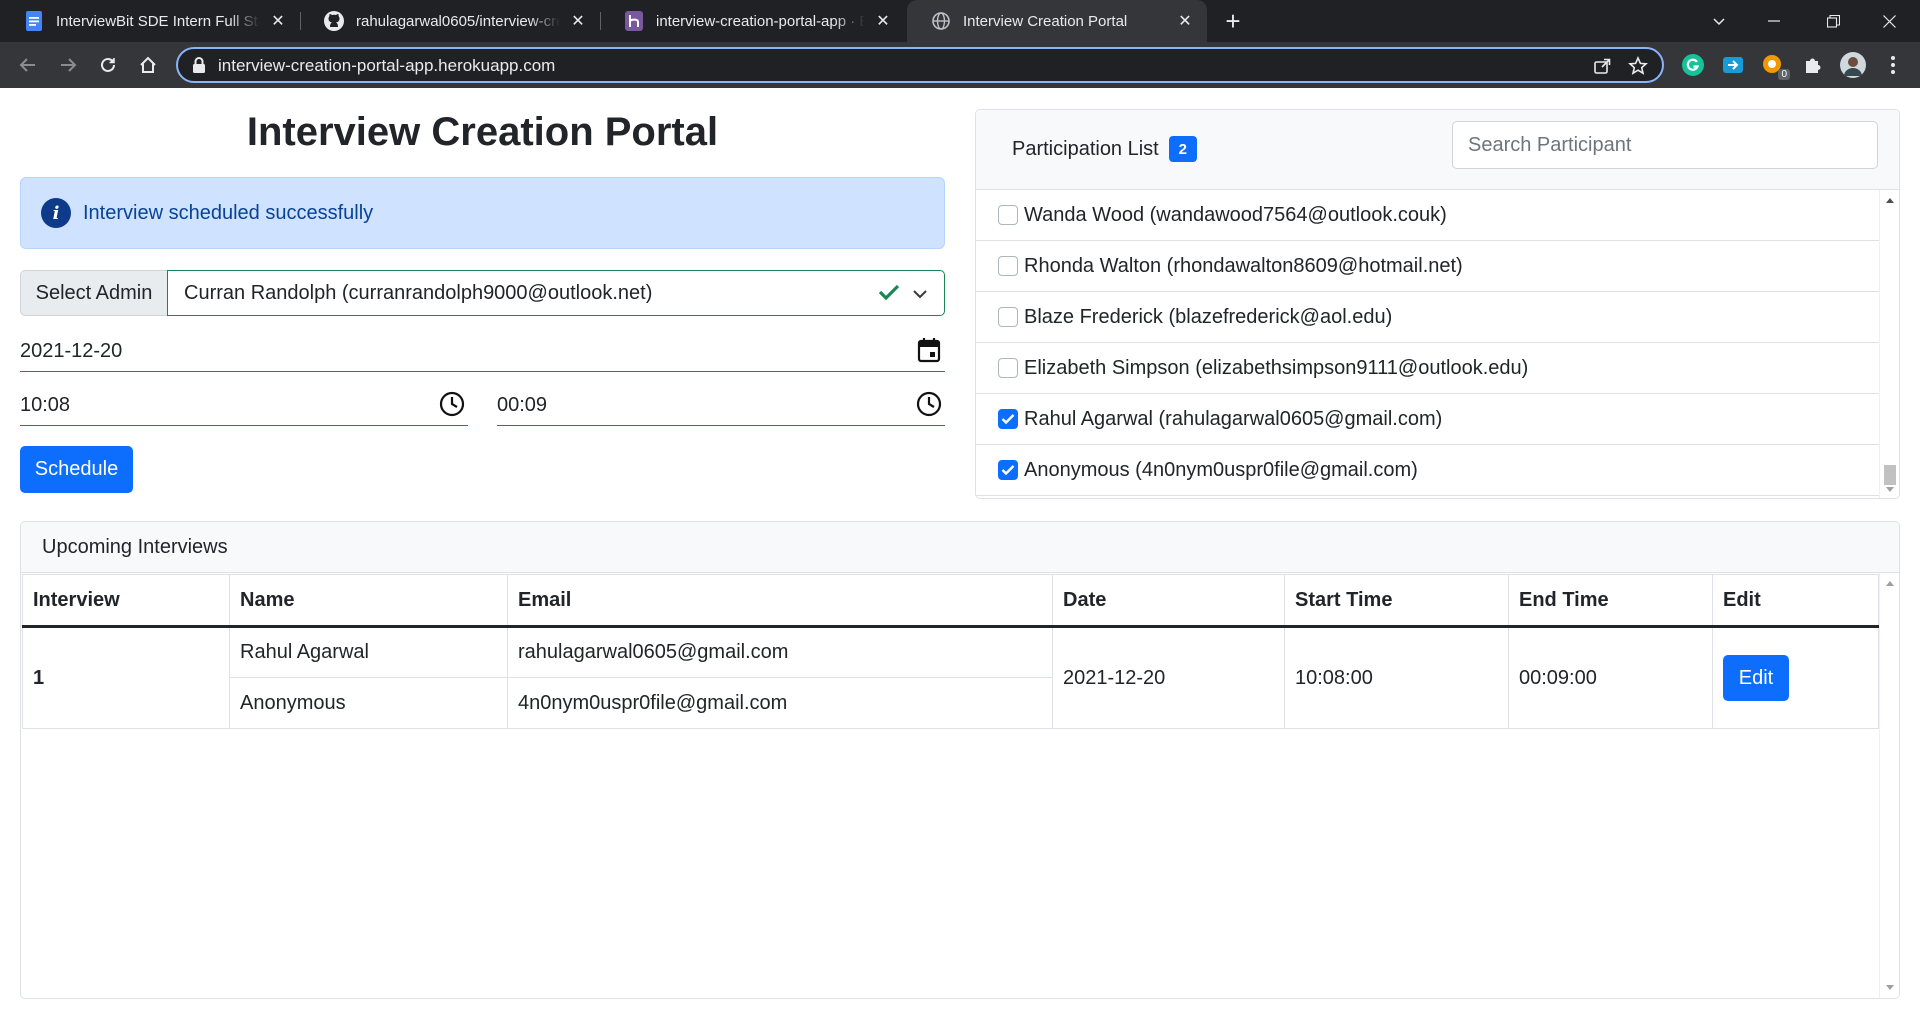 This screenshot has height=1030, width=1920. Describe the element at coordinates (1733, 65) in the screenshot. I see `extension-icon` at that location.